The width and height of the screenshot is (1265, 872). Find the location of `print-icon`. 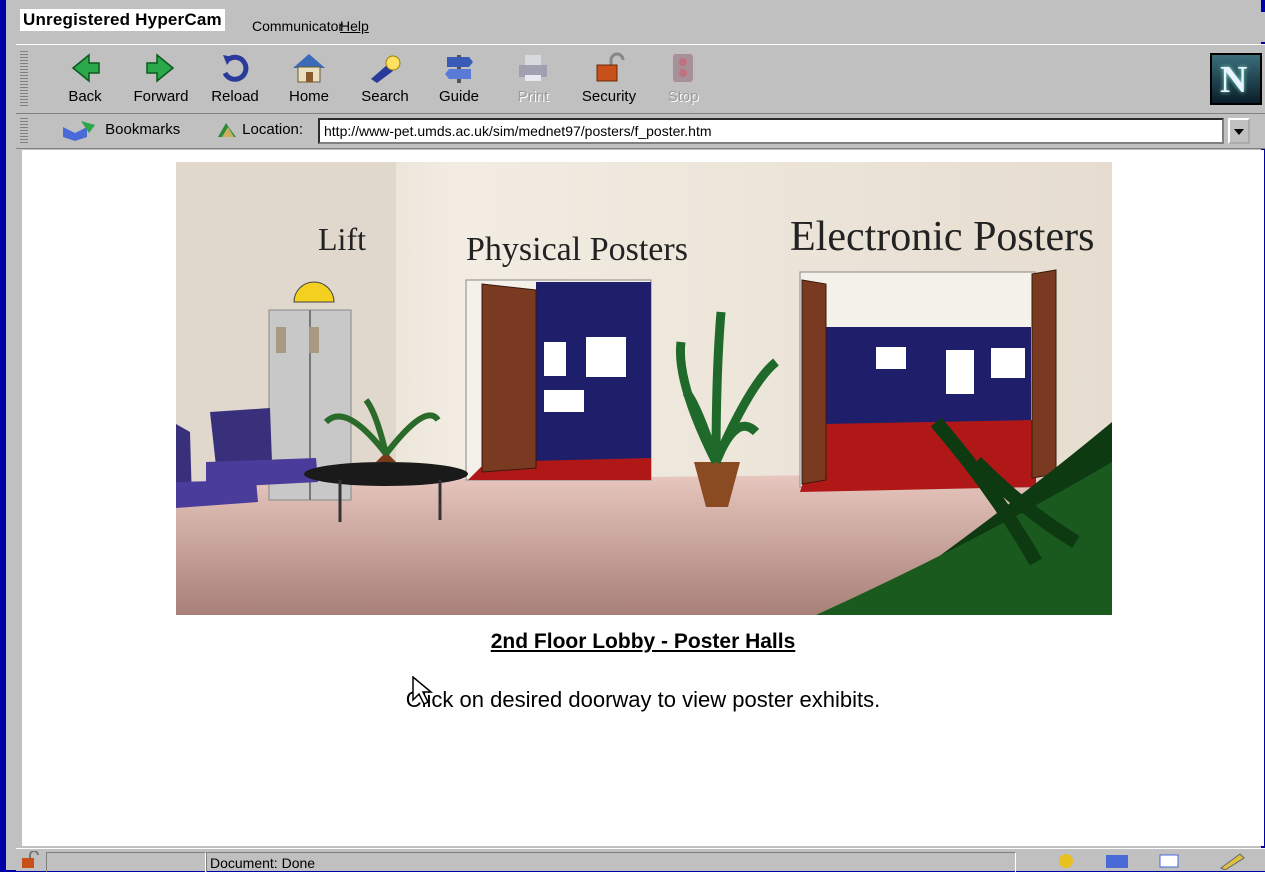

print-icon is located at coordinates (533, 68).